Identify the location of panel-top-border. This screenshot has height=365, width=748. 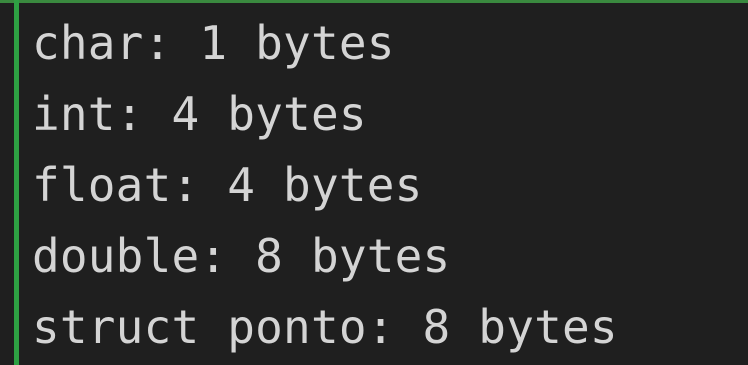
(374, 1).